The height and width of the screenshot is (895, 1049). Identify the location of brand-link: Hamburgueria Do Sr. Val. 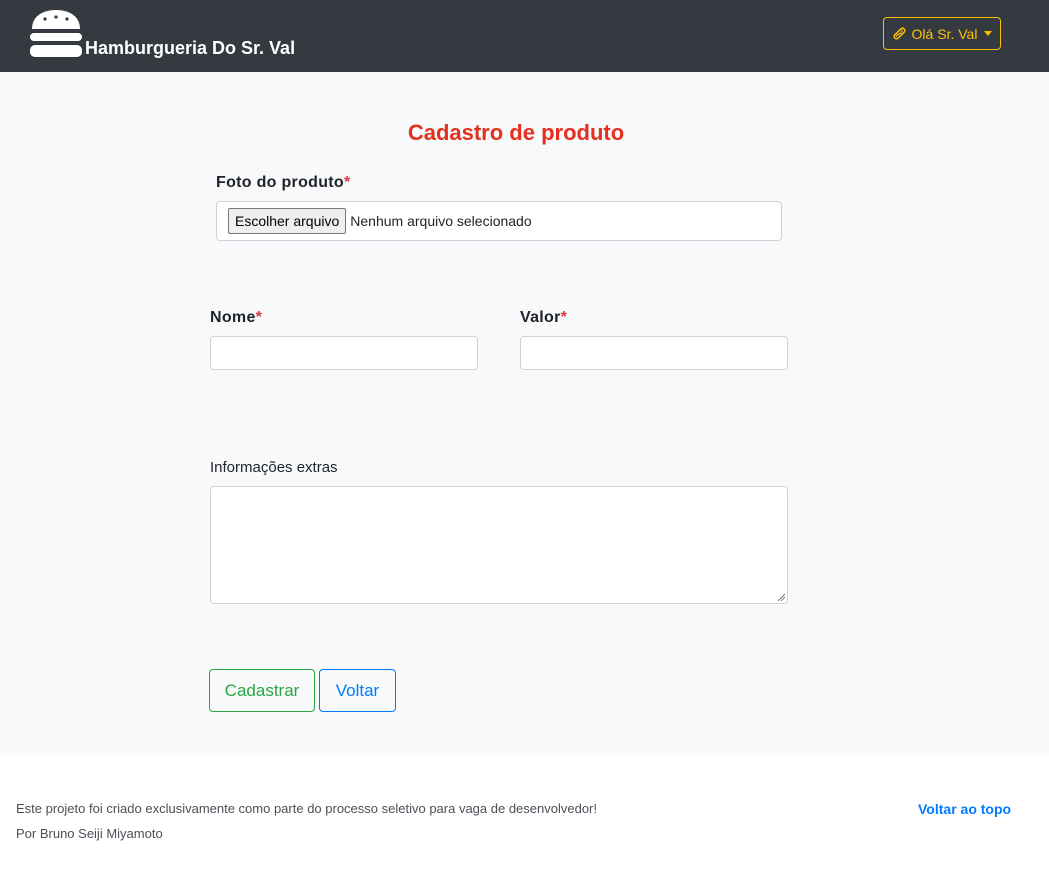
(162, 34).